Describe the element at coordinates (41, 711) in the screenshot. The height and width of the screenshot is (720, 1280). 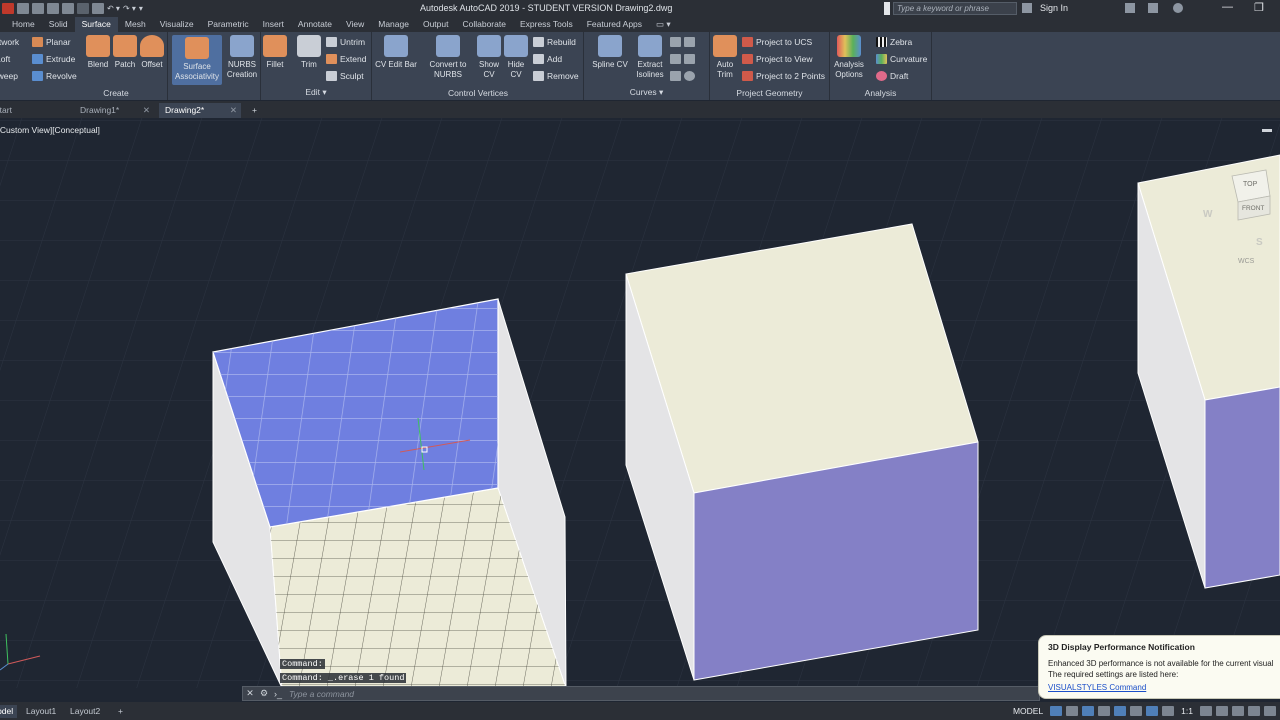
I see `tab-layout1: Layout1` at that location.